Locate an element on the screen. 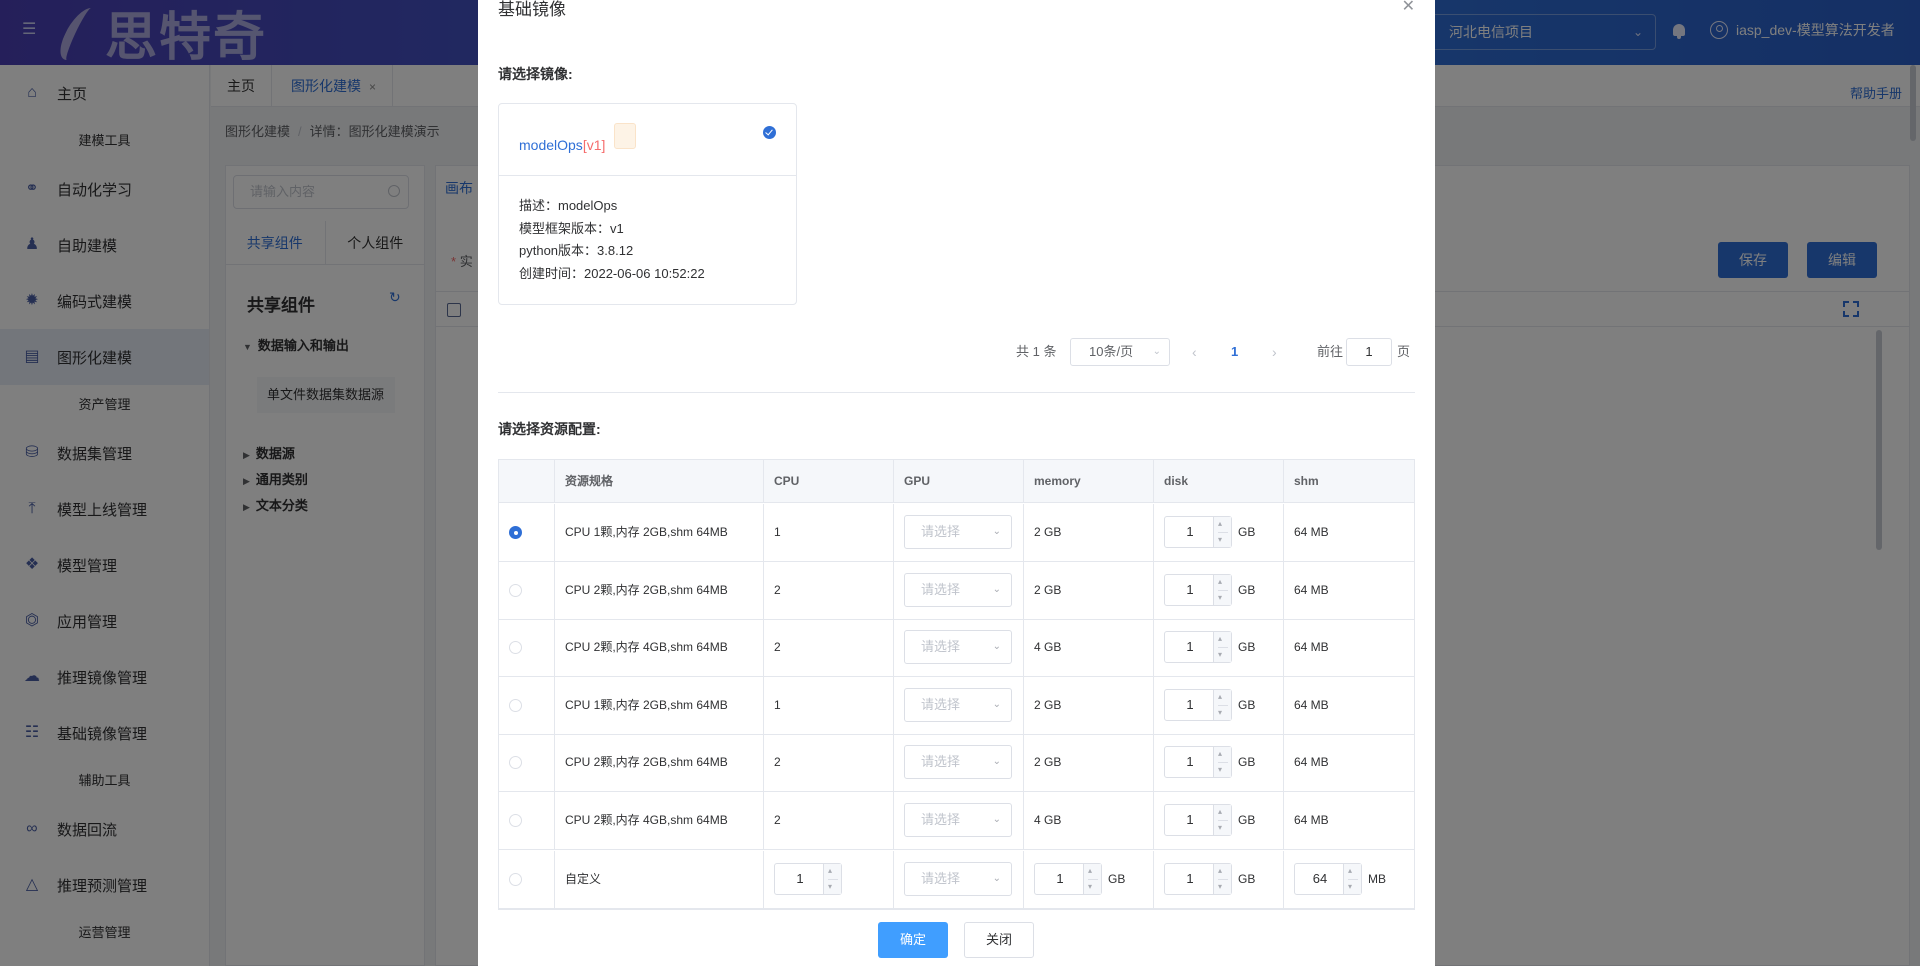  pager-current-page: 1 is located at coordinates (1234, 352).